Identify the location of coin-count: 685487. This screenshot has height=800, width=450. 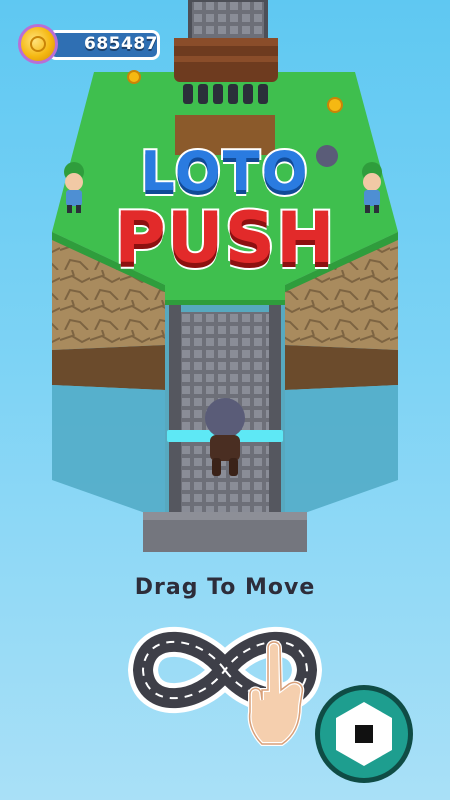
(121, 44).